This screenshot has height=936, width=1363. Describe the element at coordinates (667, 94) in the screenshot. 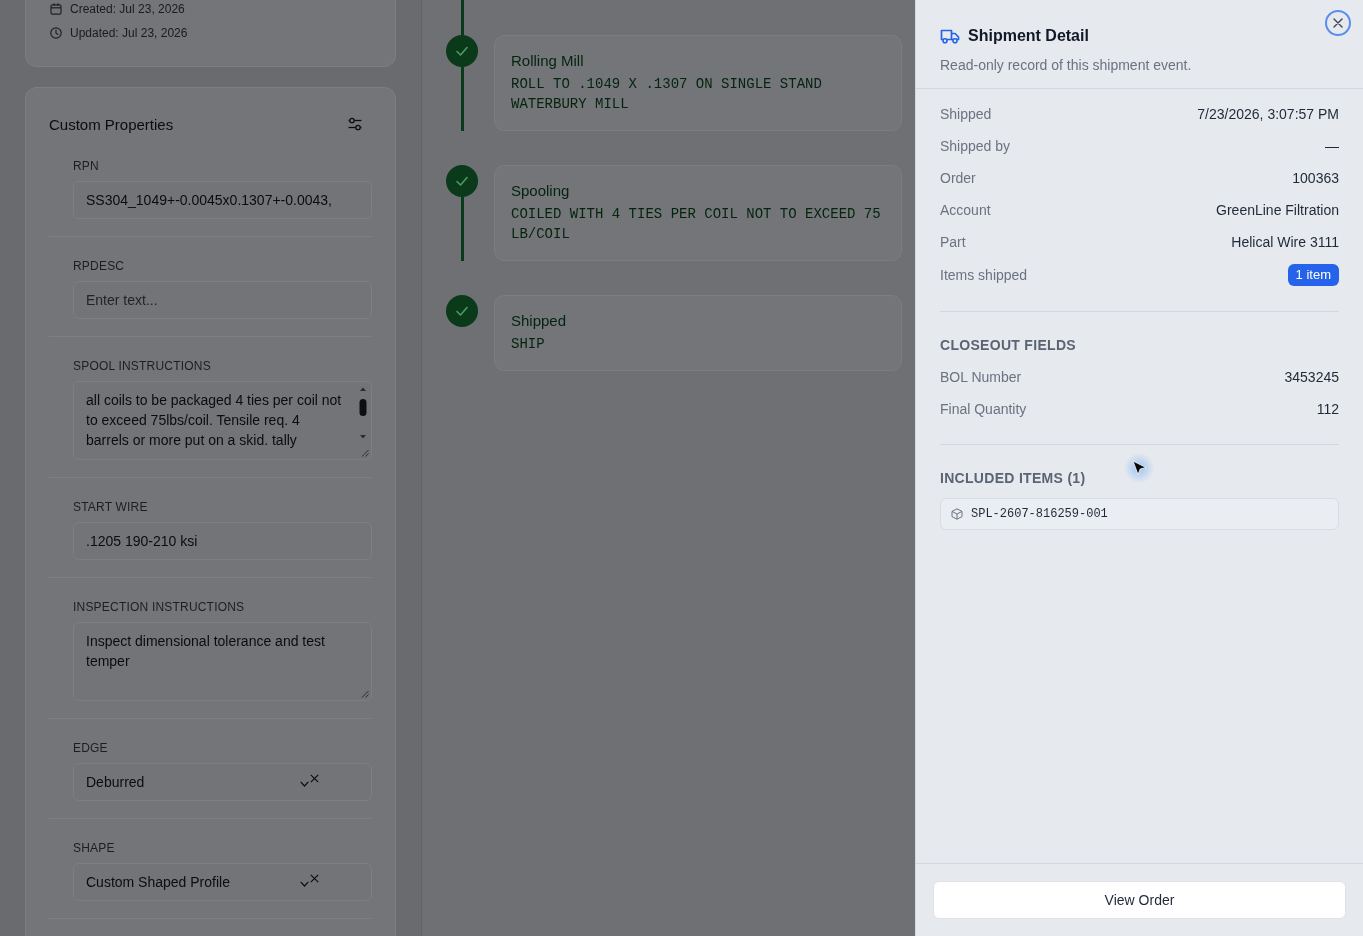

I see `step-note: ROLL TO .1049 X .1307 ON SINGLE STAND WATERBURY MILL` at that location.